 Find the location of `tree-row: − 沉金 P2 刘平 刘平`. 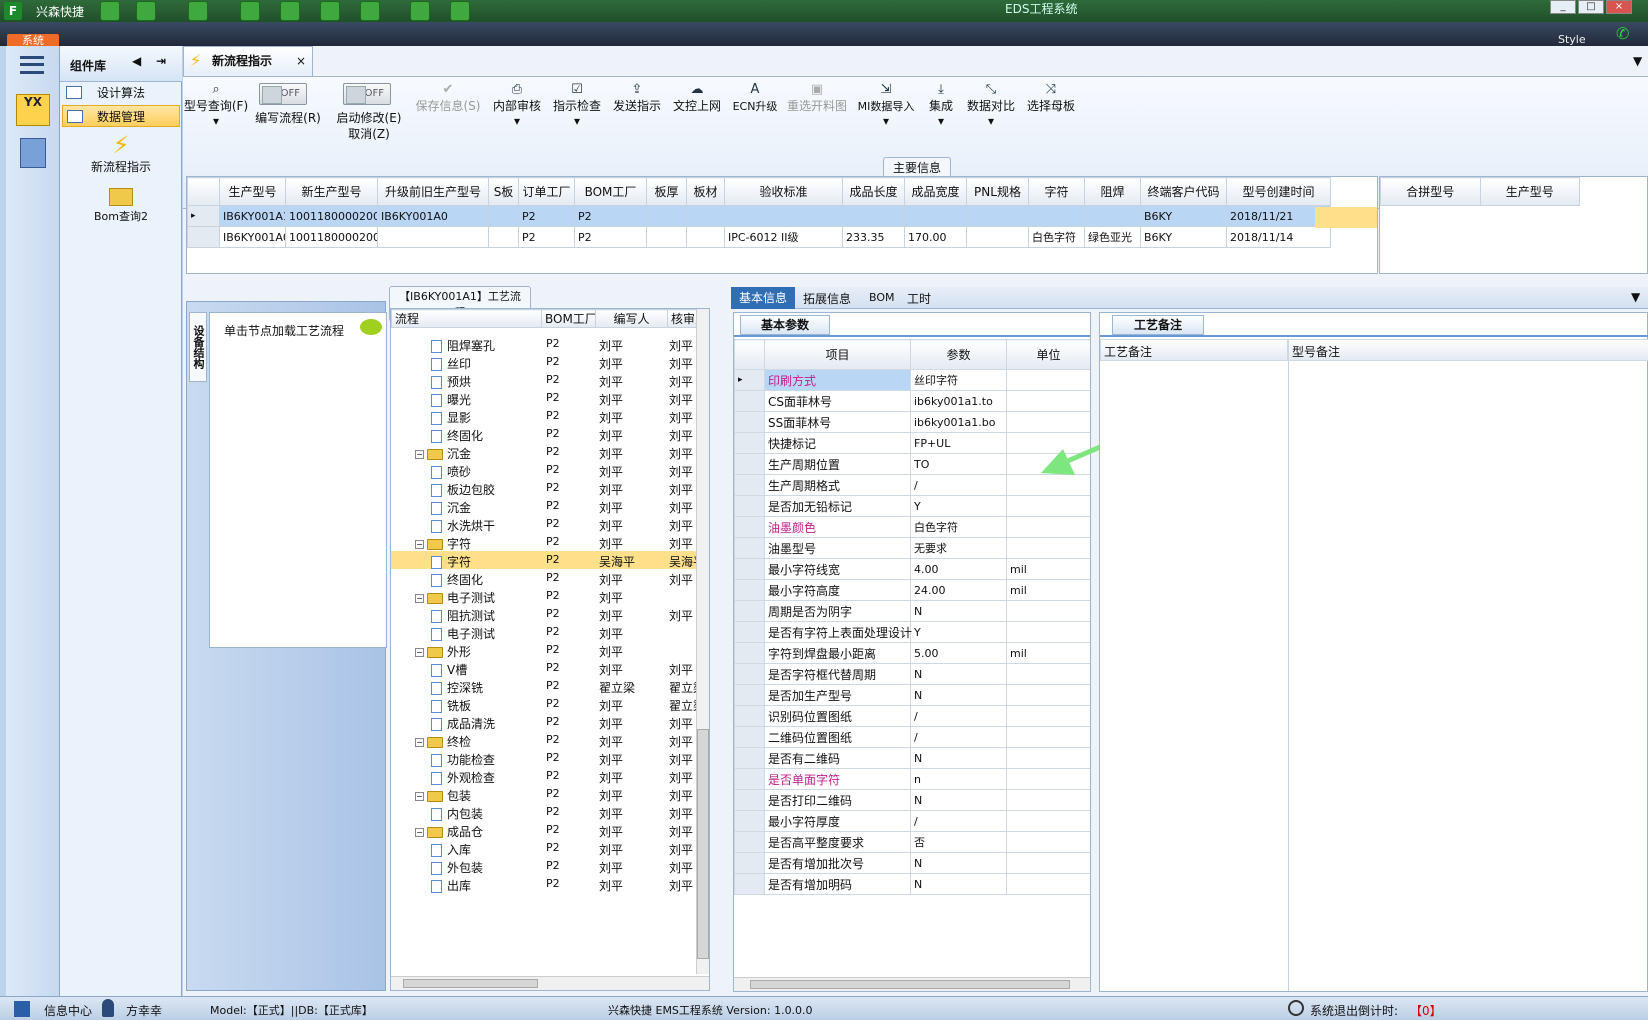

tree-row: − 沉金 P2 刘平 刘平 is located at coordinates (550, 452).